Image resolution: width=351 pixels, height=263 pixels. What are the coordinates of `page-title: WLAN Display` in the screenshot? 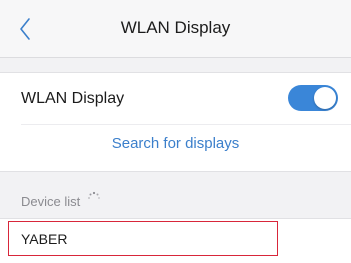 It's located at (175, 27).